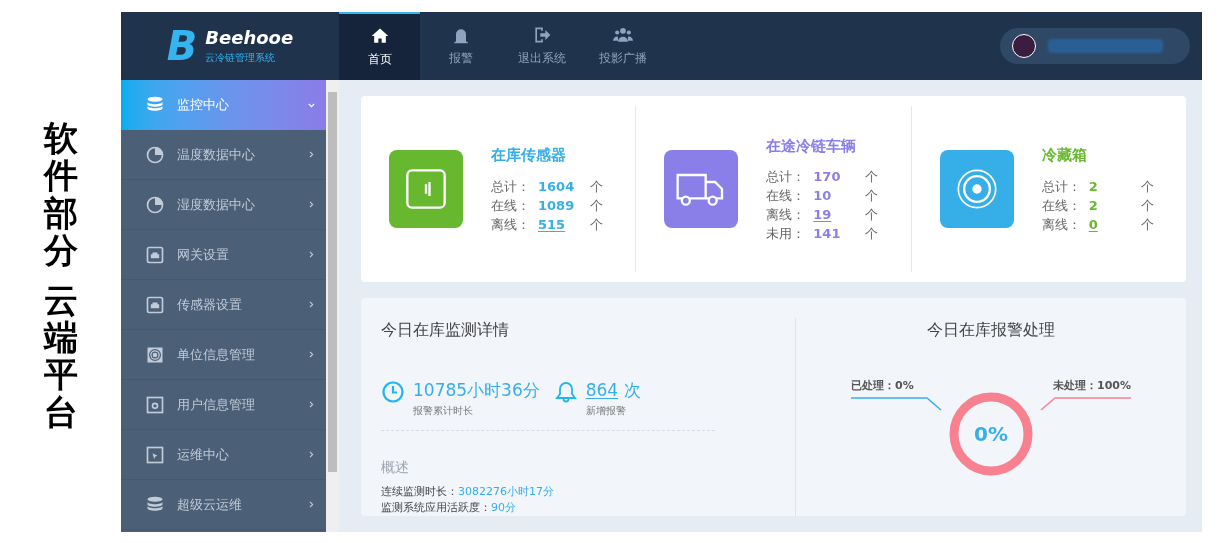 The height and width of the screenshot is (543, 1218). I want to click on nav-tab: 退出系统, so click(541, 46).